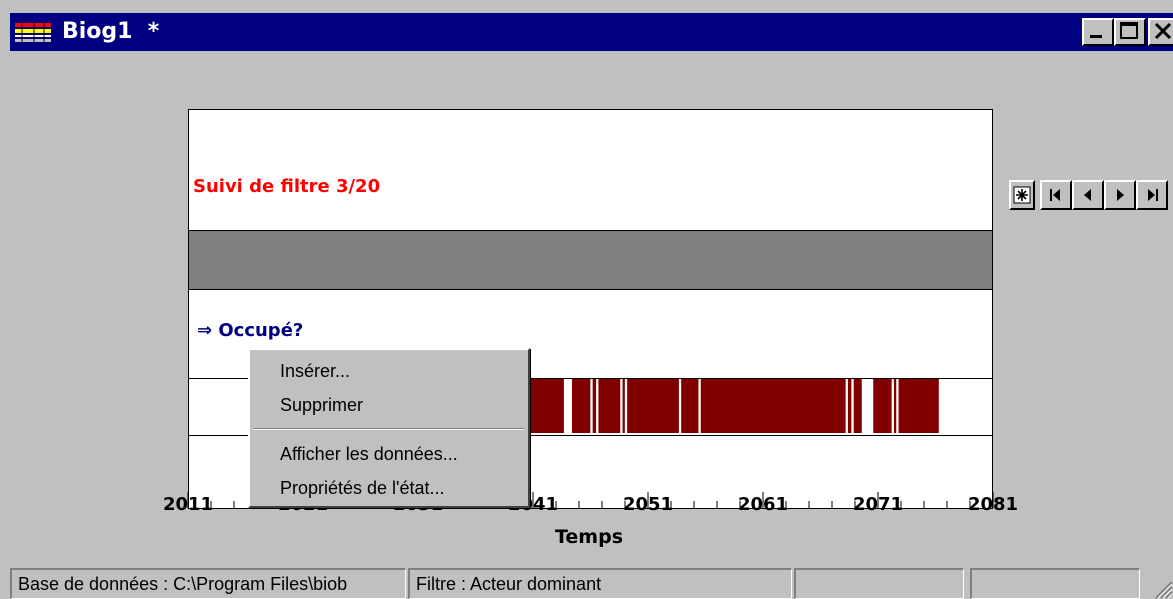 The width and height of the screenshot is (1173, 599). Describe the element at coordinates (322, 405) in the screenshot. I see `menu-item-label: Supprimer` at that location.